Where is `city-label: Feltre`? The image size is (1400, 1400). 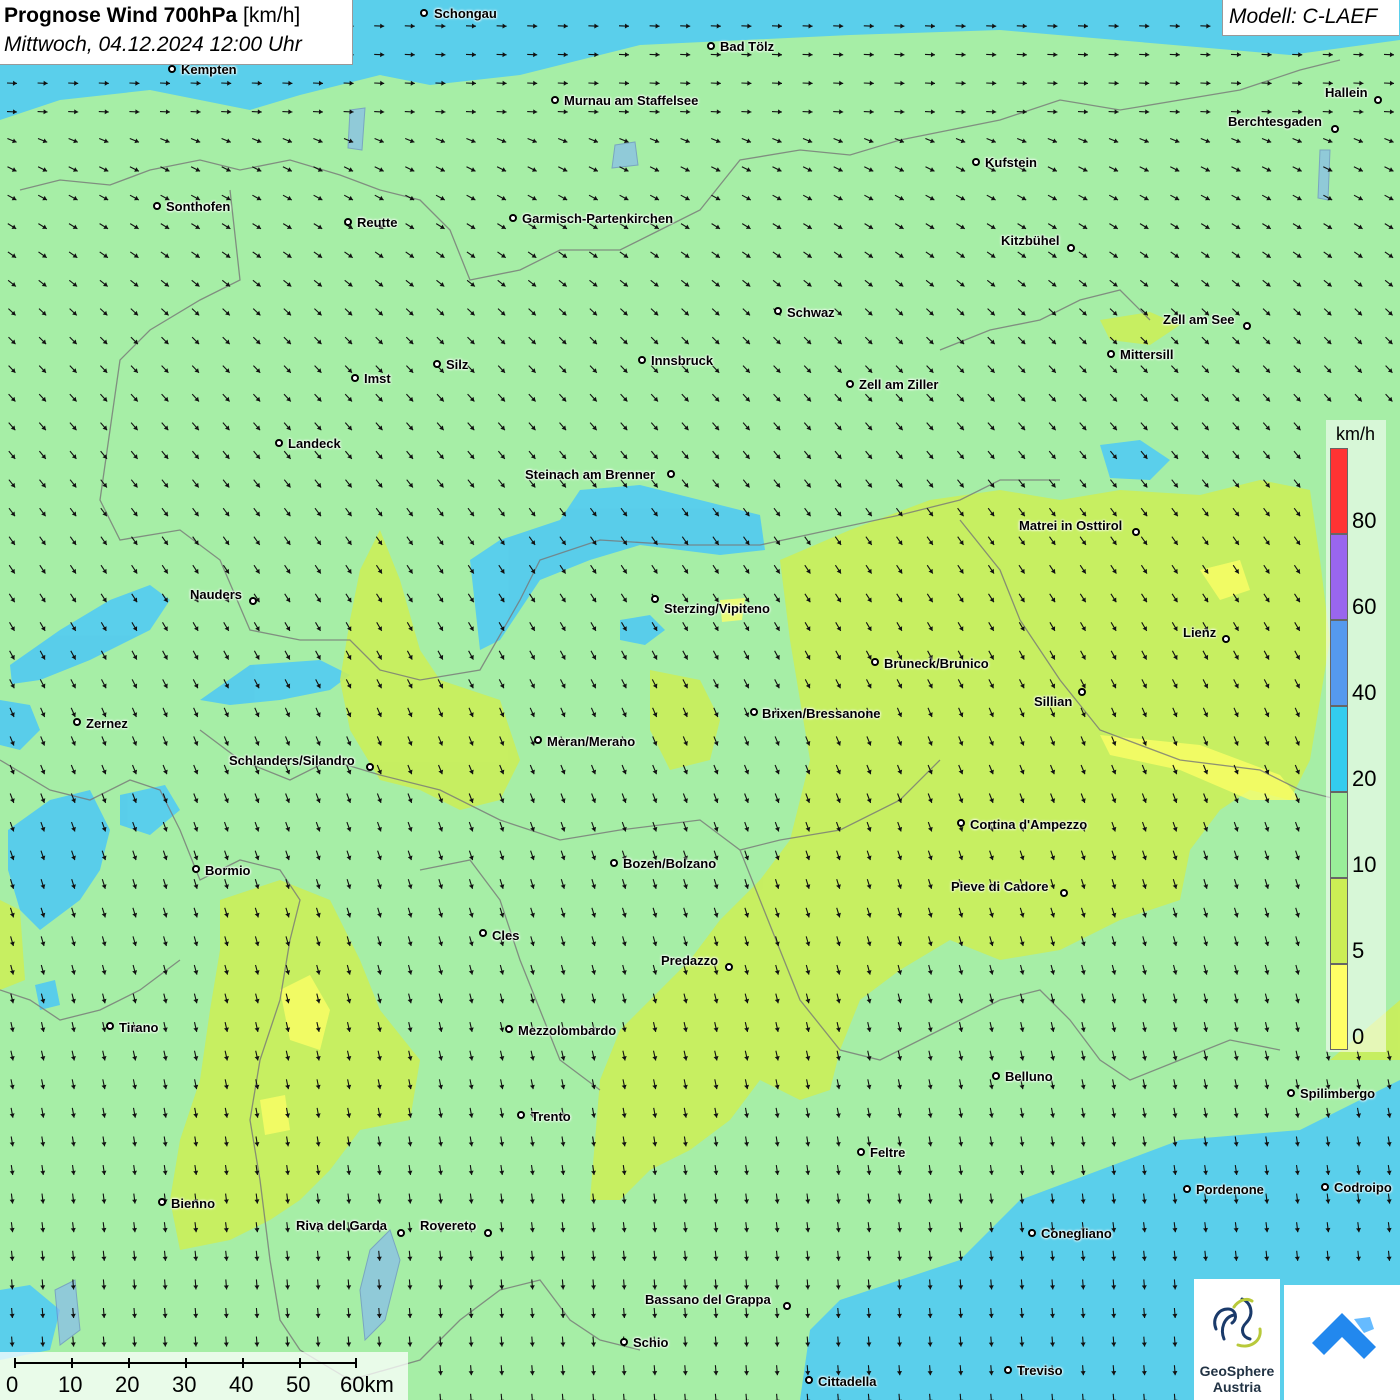
city-label: Feltre is located at coordinates (888, 1152).